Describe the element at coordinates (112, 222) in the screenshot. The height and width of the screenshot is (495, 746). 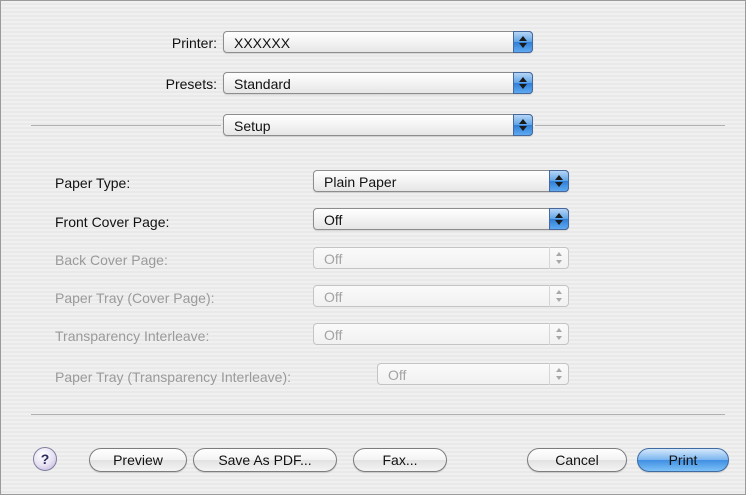
I see `front-cover-label: Front Cover Page:` at that location.